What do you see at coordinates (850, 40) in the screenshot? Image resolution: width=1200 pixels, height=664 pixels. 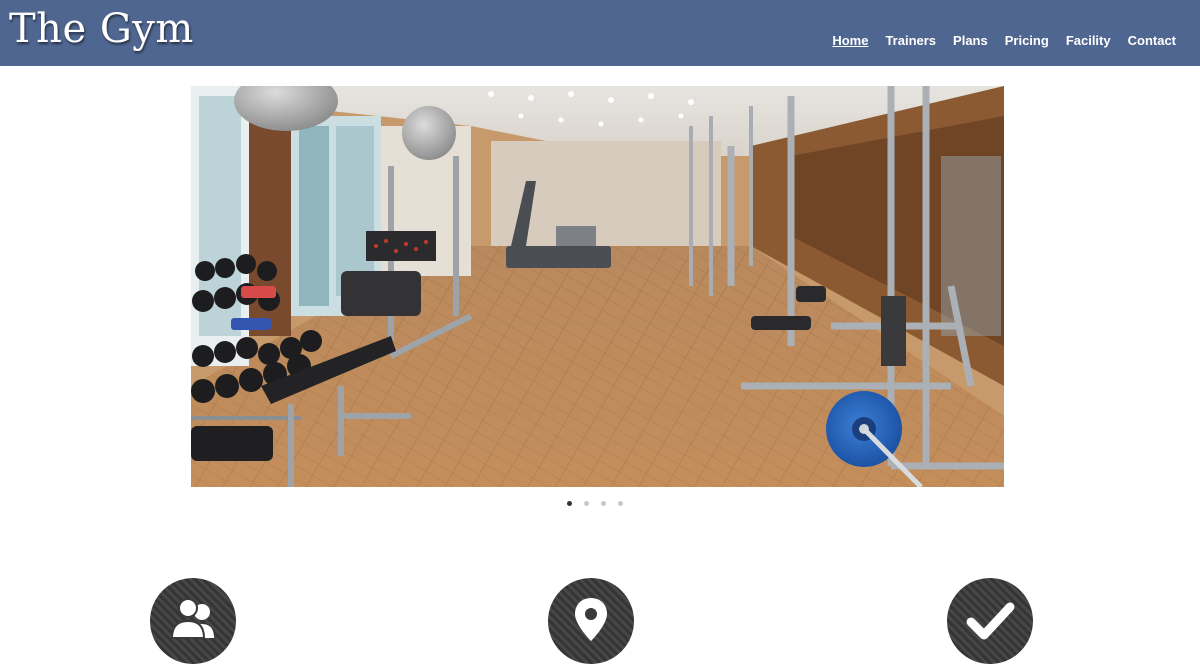 I see `nav-link-home: Home` at bounding box center [850, 40].